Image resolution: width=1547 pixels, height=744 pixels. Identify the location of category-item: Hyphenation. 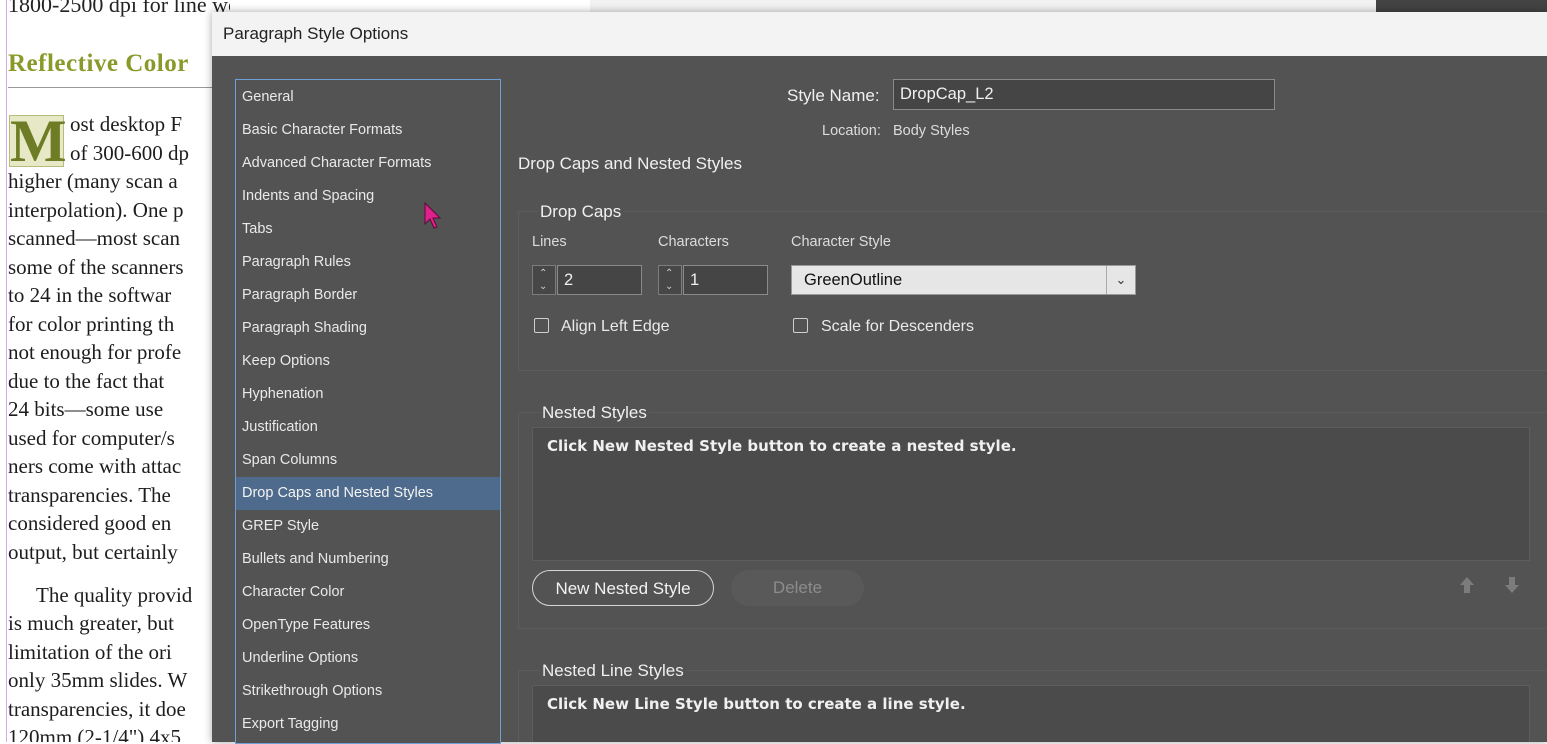
(368, 394).